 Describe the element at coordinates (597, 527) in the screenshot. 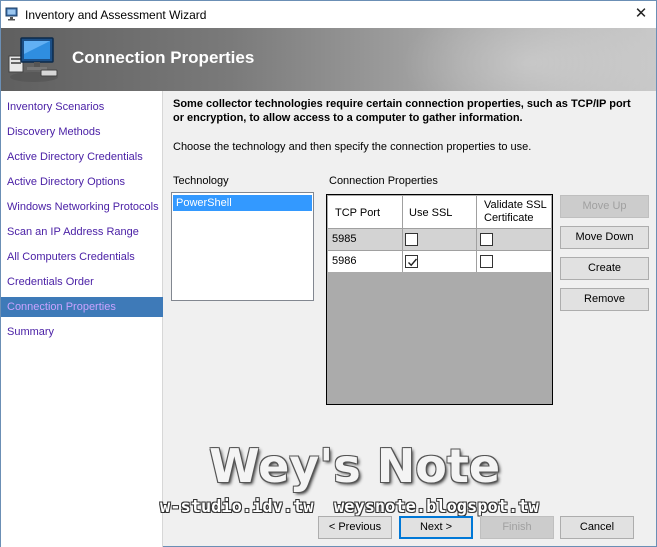

I see `cancel-button: Cancel` at that location.